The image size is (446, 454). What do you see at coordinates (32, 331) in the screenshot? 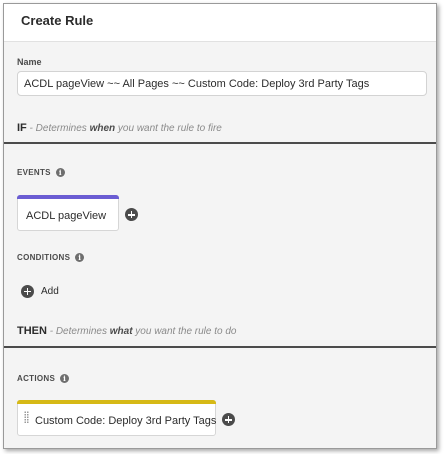
I see `then-keyword: THEN` at bounding box center [32, 331].